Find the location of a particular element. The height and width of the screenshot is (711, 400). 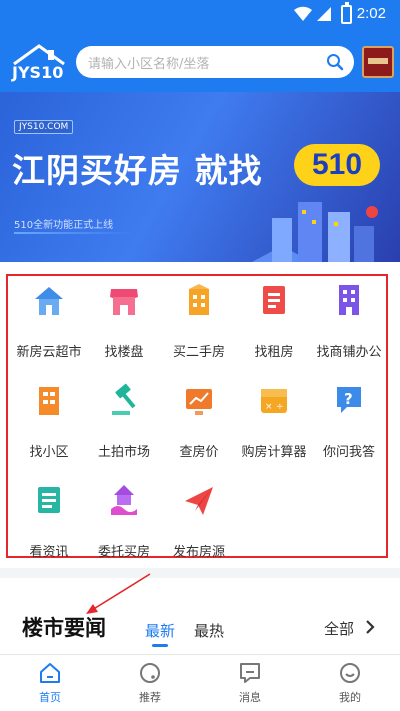

apartment-icon is located at coordinates (49, 401).